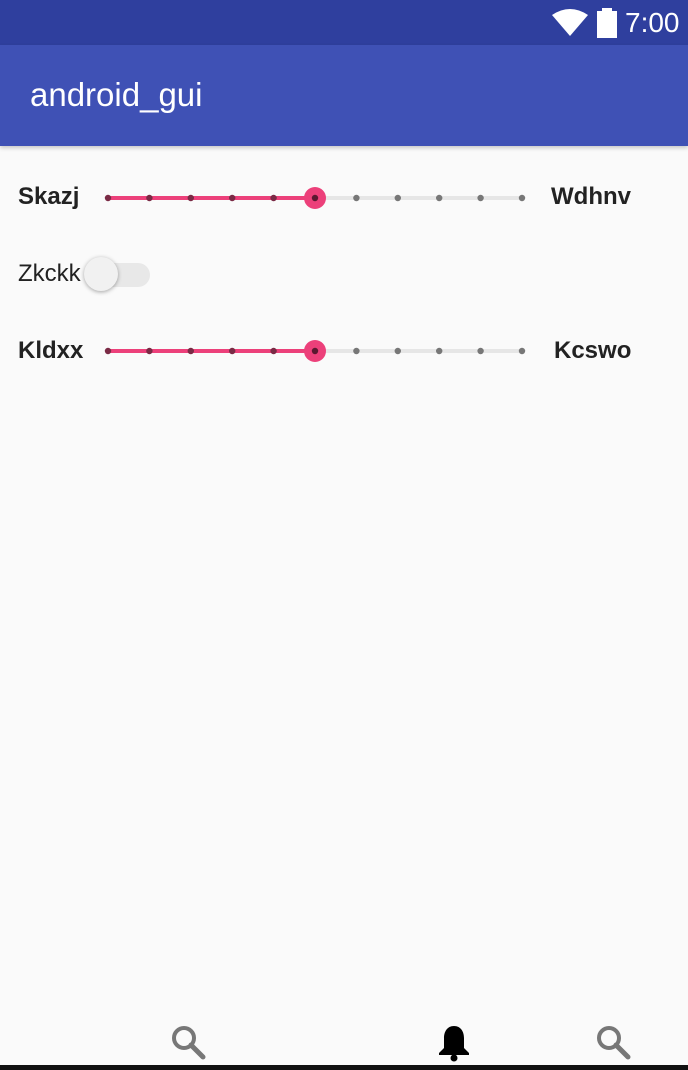  What do you see at coordinates (51, 350) in the screenshot?
I see `slider-2-left-label: Kldxx` at bounding box center [51, 350].